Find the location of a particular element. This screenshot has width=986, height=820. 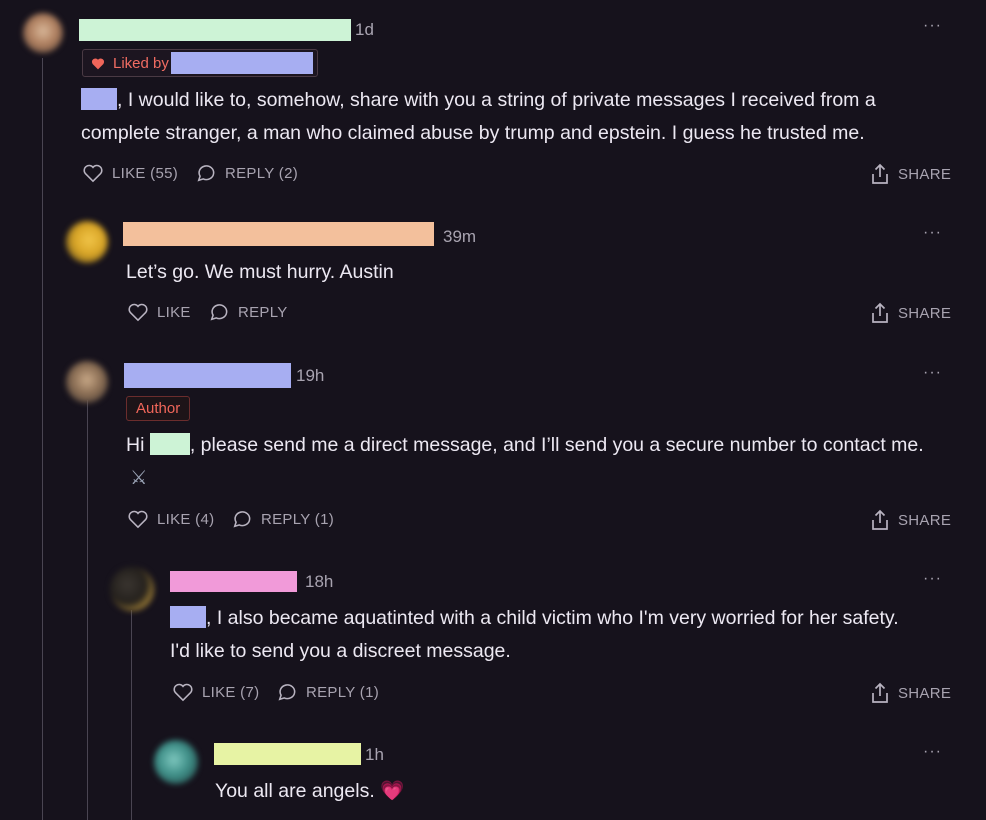

reply-button: REPLY is located at coordinates (248, 312).